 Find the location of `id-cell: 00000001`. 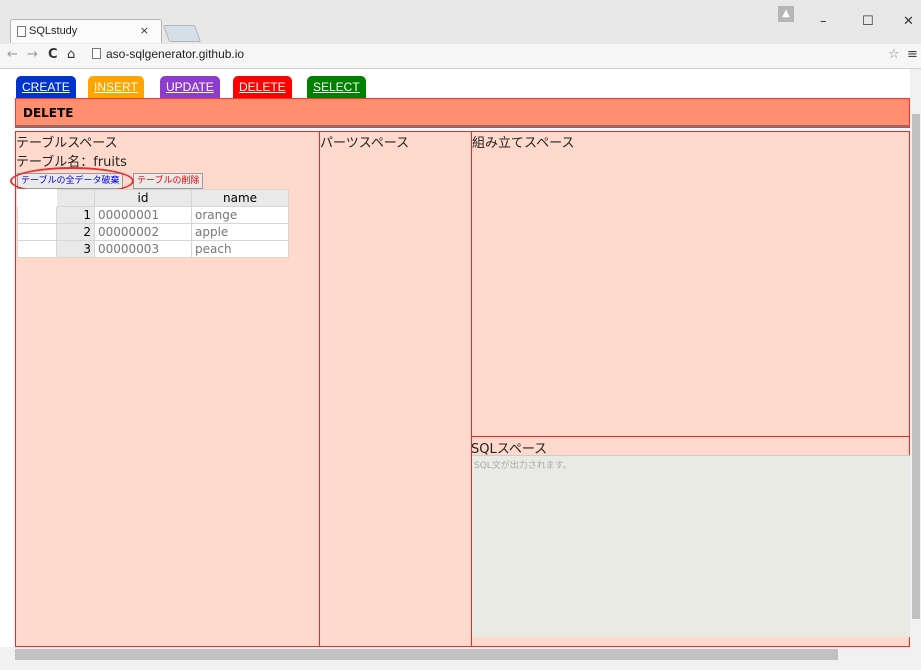

id-cell: 00000001 is located at coordinates (143, 215).